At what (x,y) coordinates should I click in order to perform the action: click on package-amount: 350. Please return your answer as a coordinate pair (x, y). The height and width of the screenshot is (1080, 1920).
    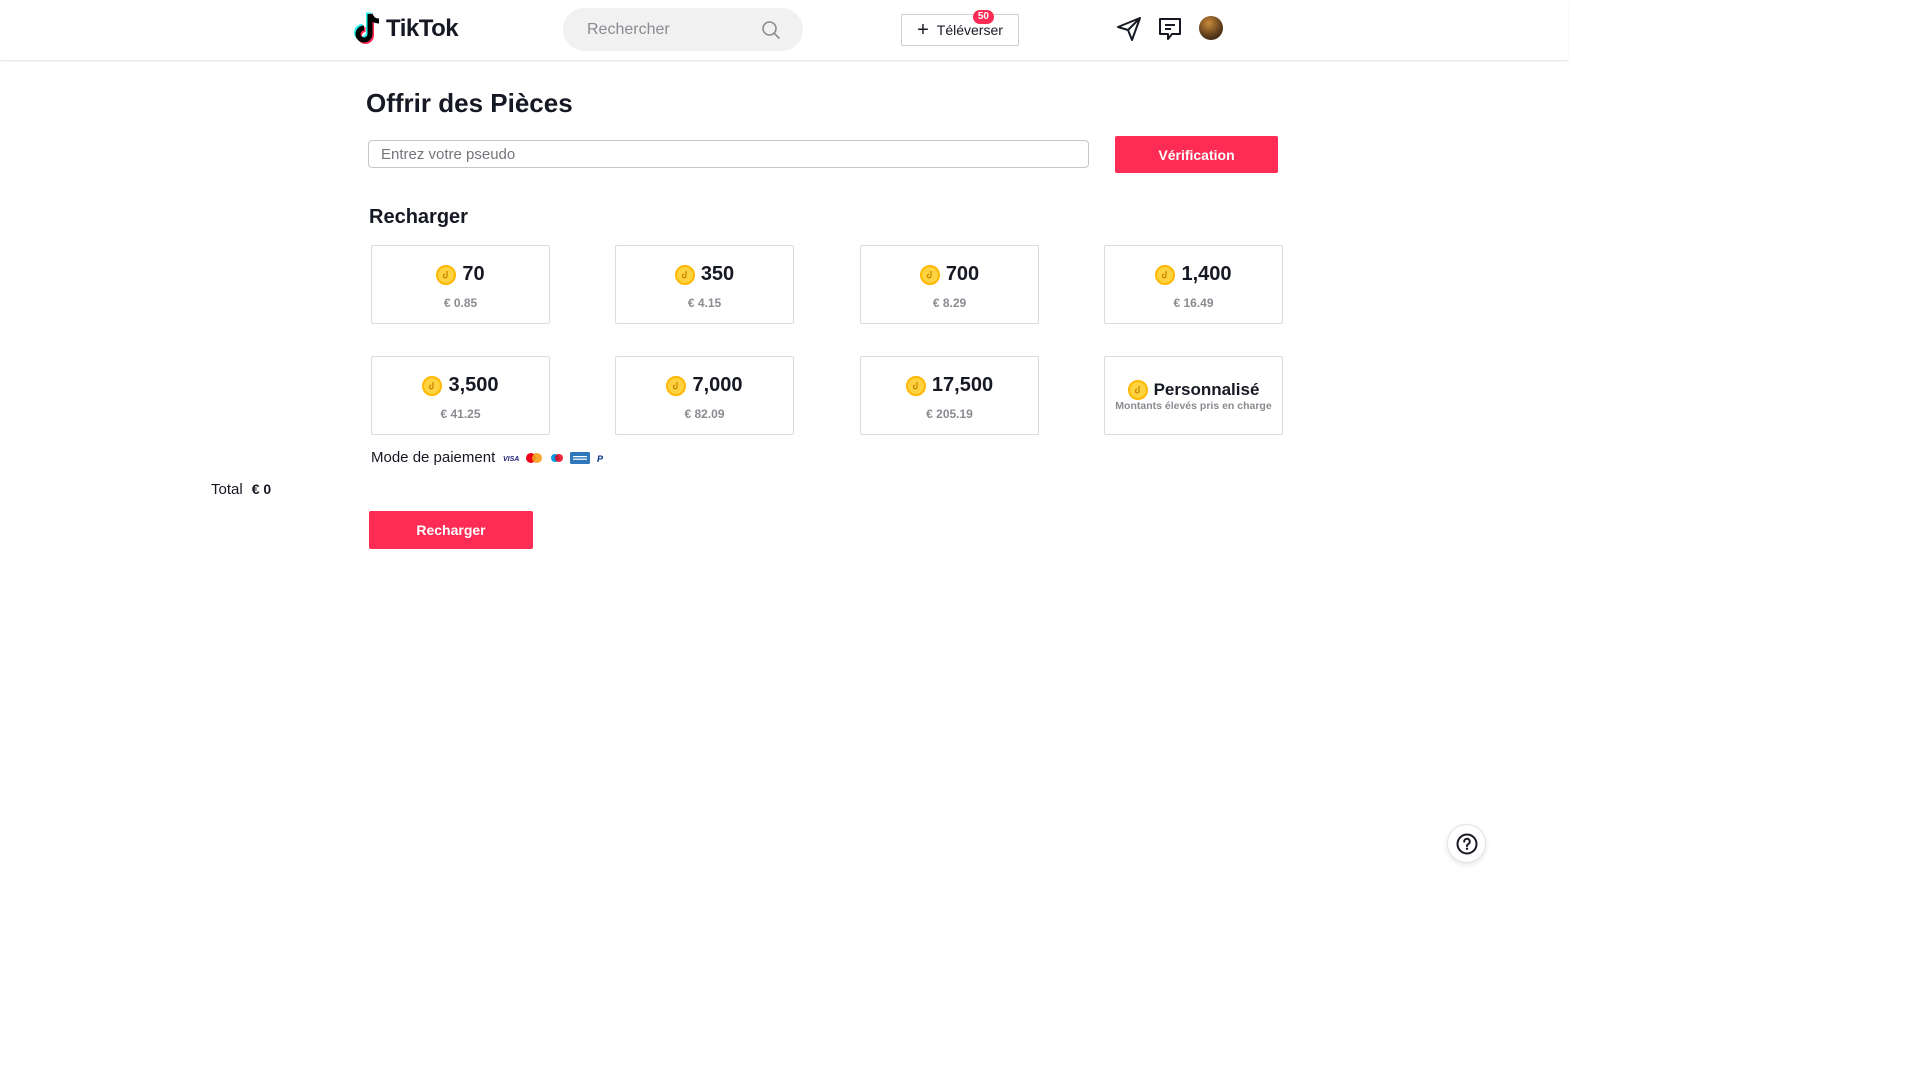
    Looking at the image, I should click on (717, 274).